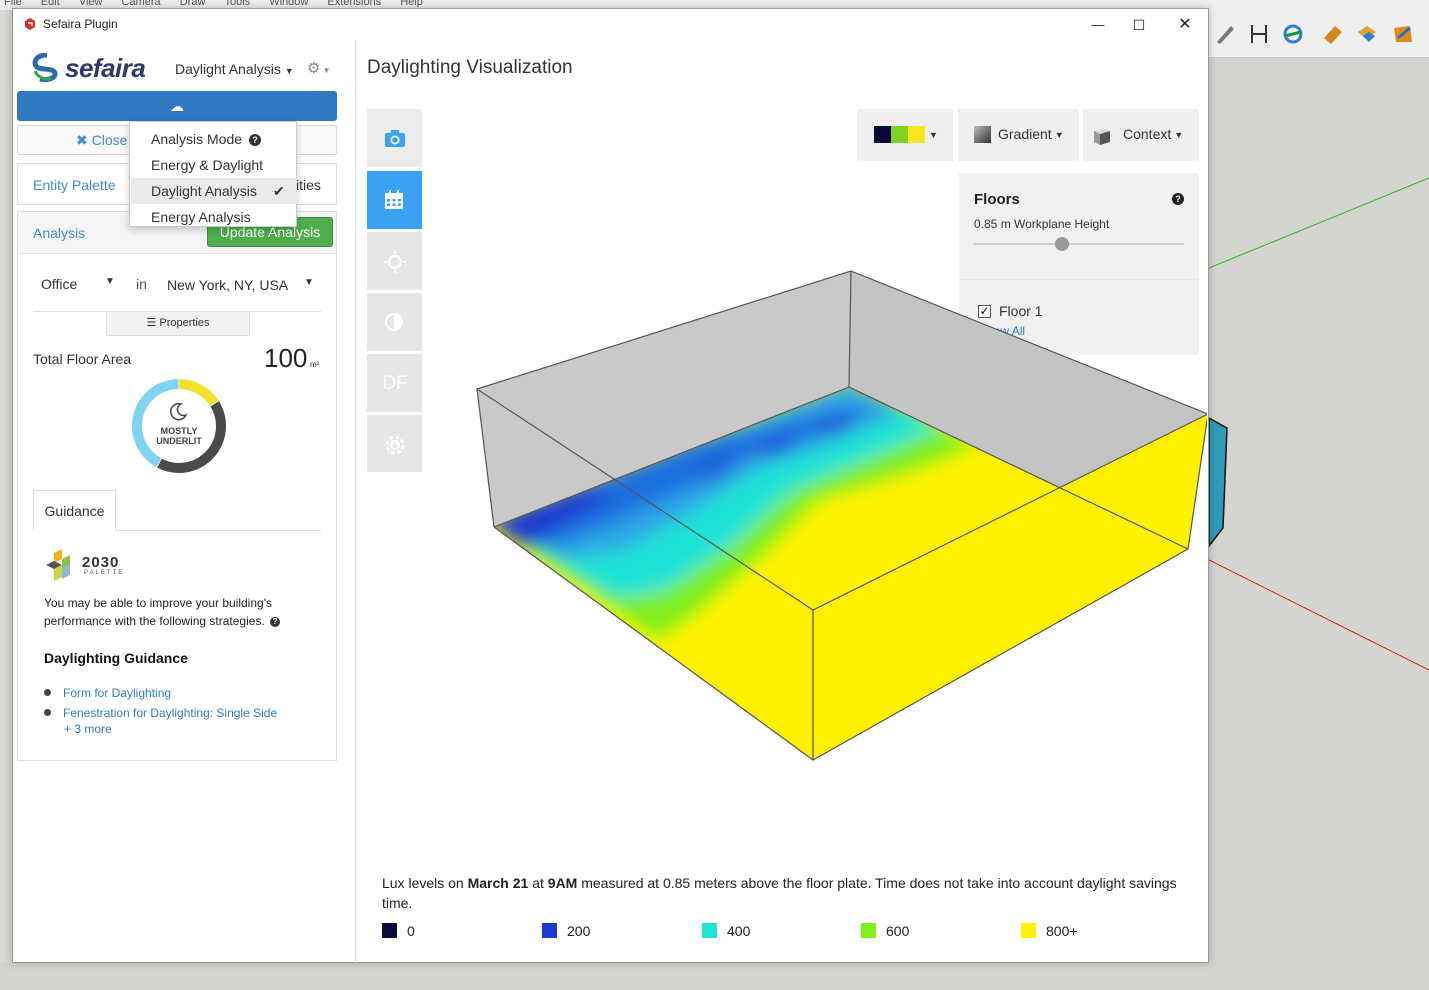  Describe the element at coordinates (117, 693) in the screenshot. I see `guidance-link-form: Form for Daylighting` at that location.